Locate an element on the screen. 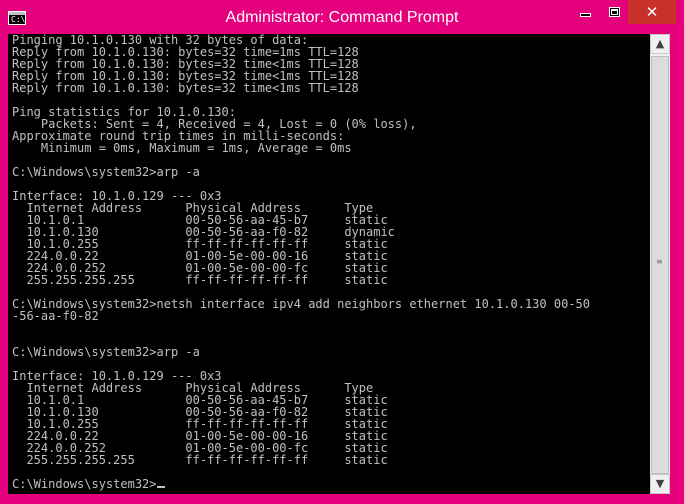 The height and width of the screenshot is (504, 684). prompt-line: C:\Windows\system32> is located at coordinates (301, 484).